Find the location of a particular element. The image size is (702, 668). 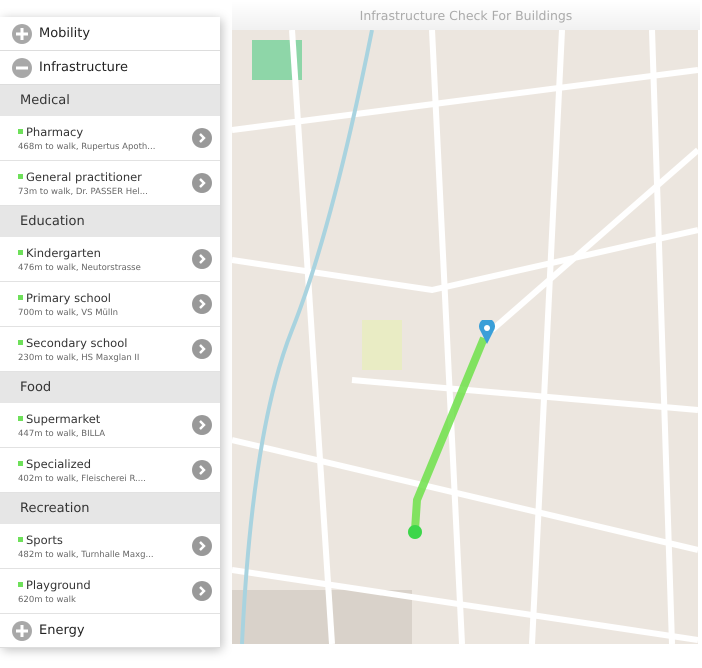

item-detail: 476m to walk, Neutorstrasse is located at coordinates (79, 267).